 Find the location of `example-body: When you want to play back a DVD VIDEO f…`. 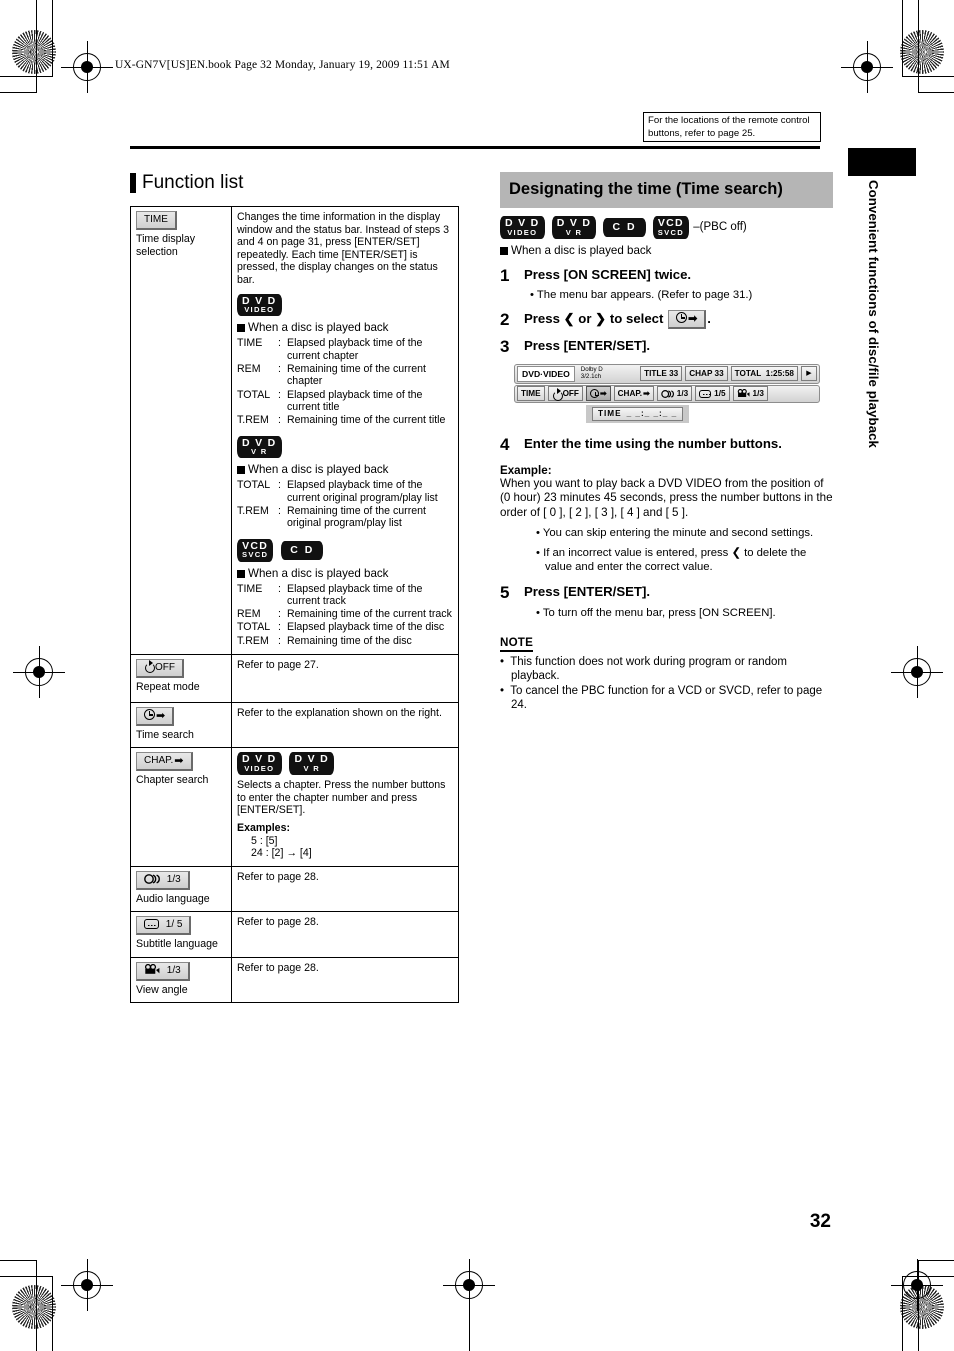

example-body: When you want to play back a DVD VIDEO f… is located at coordinates (666, 497).